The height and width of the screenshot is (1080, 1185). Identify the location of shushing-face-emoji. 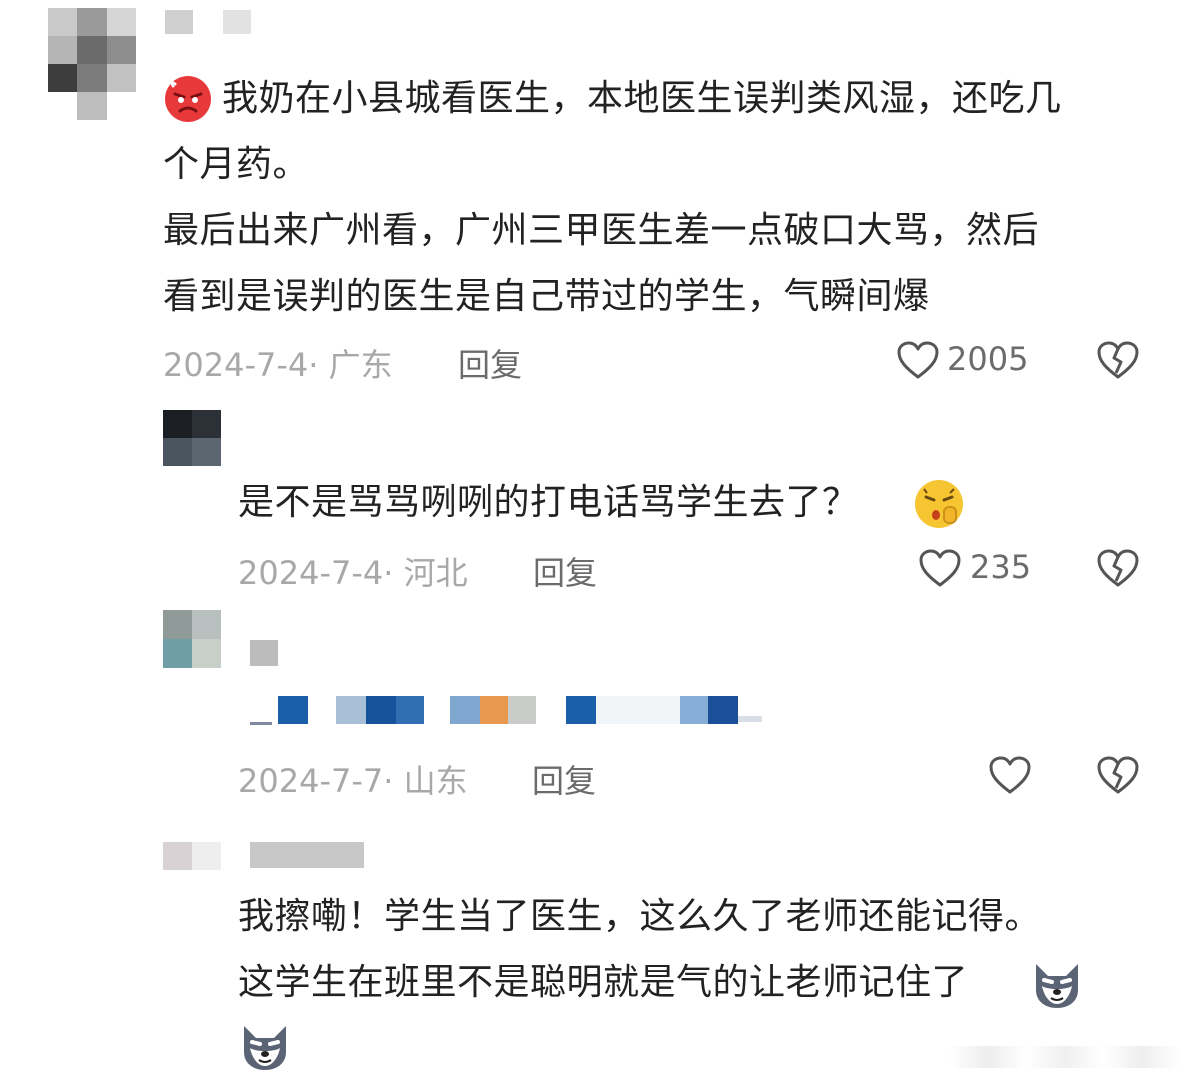
(939, 504).